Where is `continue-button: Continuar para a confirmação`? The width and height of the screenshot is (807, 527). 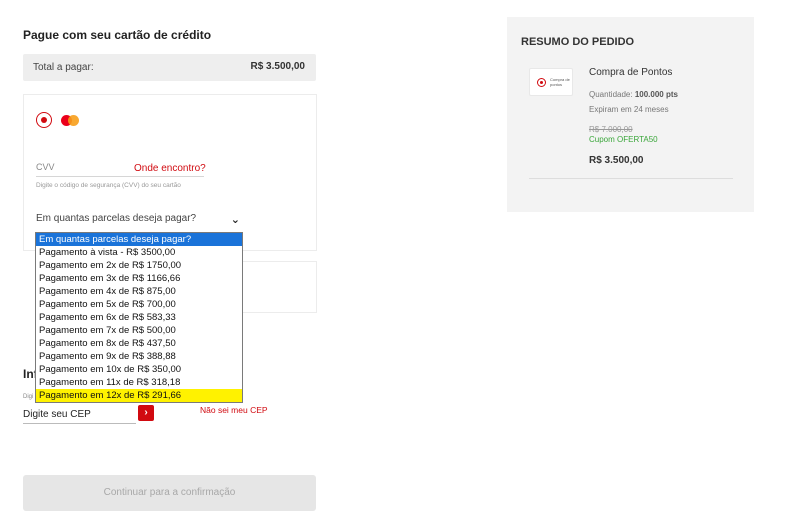
continue-button: Continuar para a confirmação is located at coordinates (169, 493).